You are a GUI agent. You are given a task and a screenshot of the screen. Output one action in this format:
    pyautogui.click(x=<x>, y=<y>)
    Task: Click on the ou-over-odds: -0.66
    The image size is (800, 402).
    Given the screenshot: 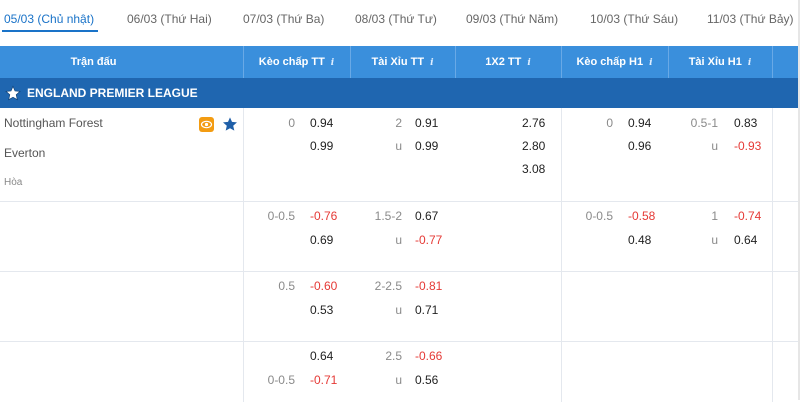 What is the action you would take?
    pyautogui.click(x=428, y=356)
    